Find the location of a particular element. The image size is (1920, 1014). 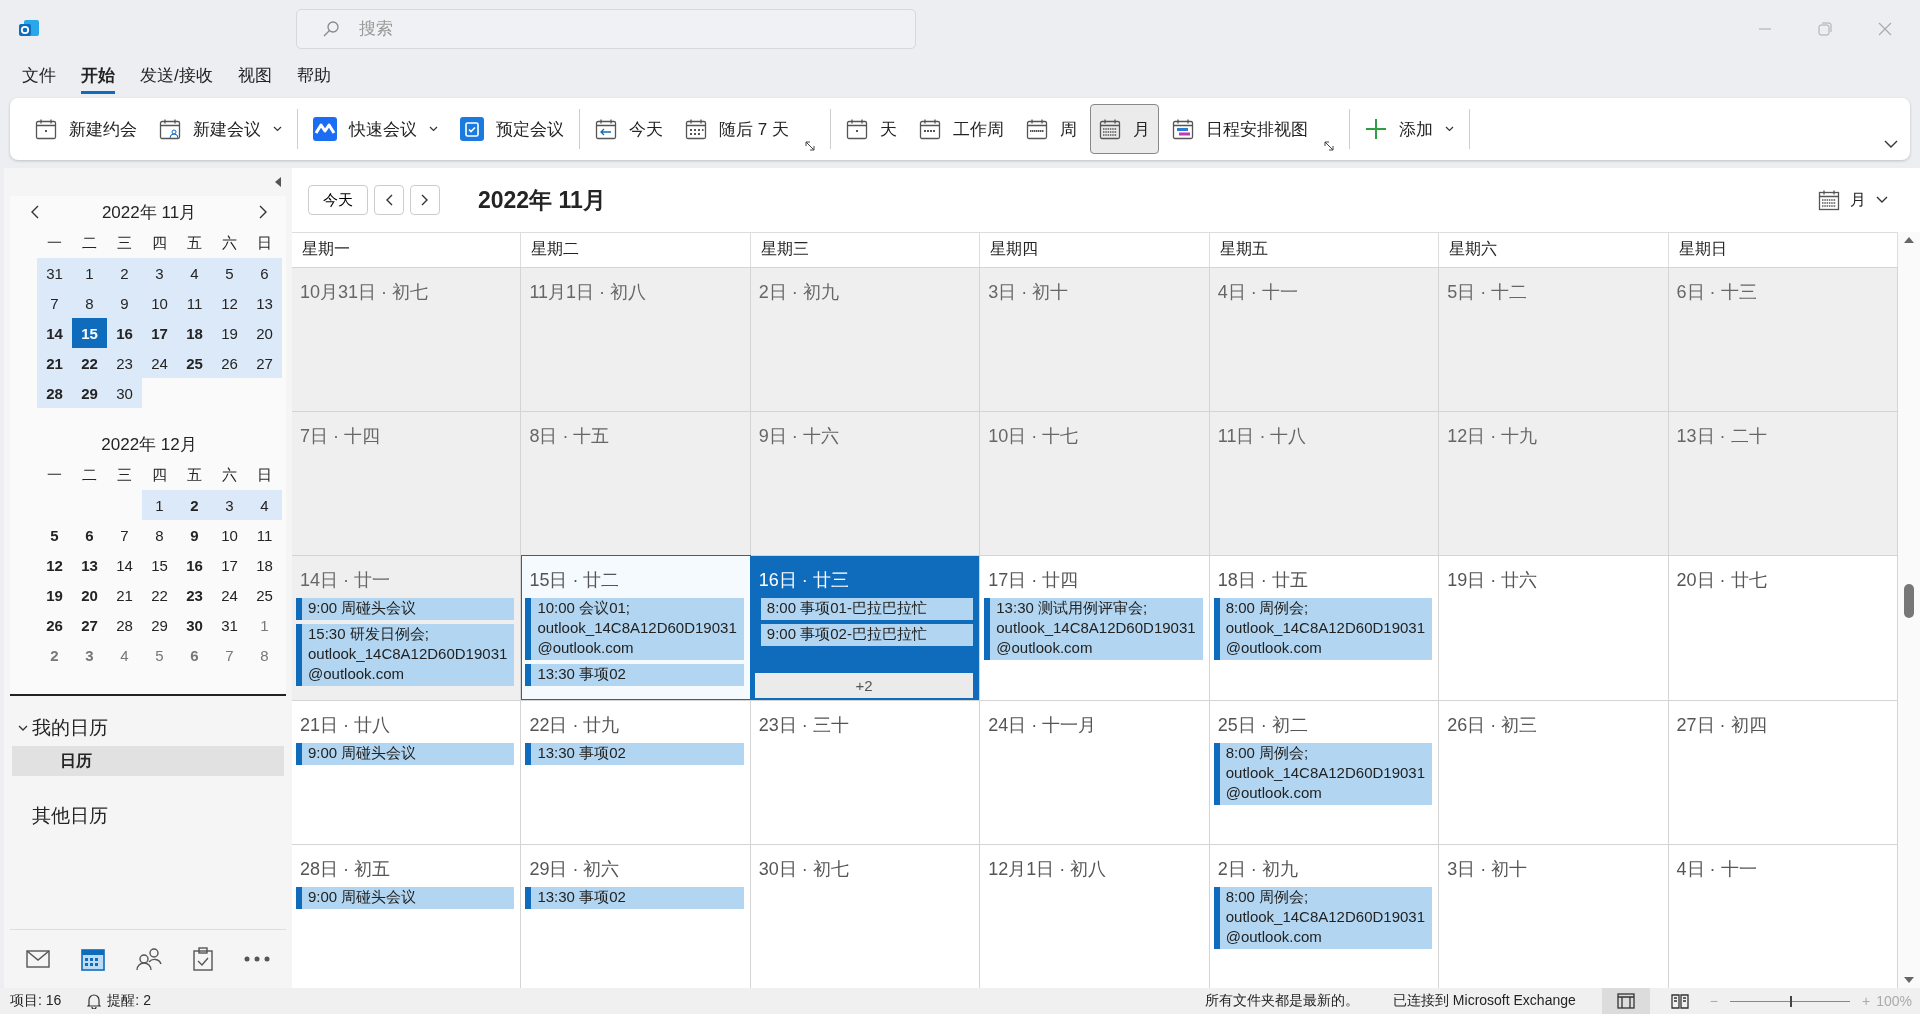

event: 13:30 测试用例评审会; outlook_14C8A12D60D19031@outlook.com is located at coordinates (1093, 629).